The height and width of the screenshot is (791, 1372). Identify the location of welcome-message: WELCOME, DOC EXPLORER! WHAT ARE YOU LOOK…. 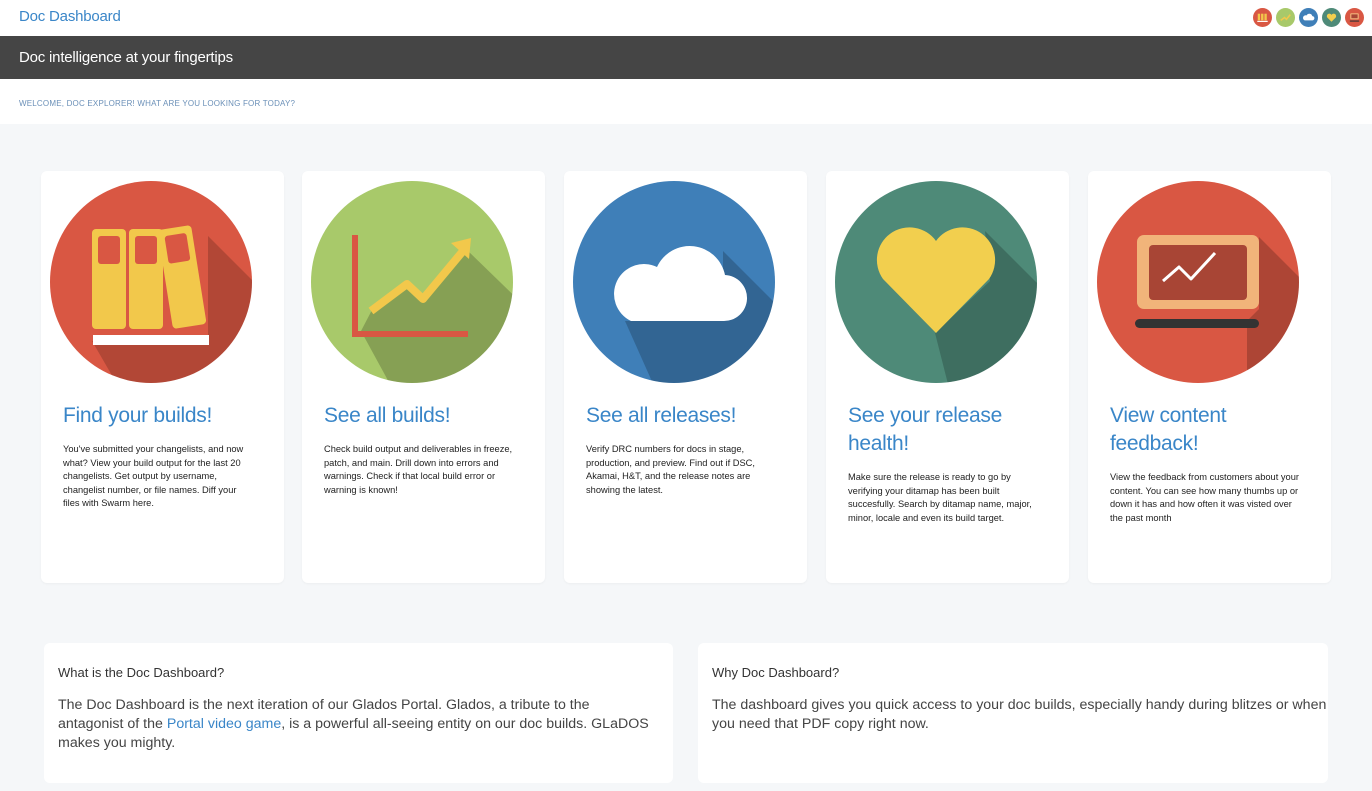
(157, 103).